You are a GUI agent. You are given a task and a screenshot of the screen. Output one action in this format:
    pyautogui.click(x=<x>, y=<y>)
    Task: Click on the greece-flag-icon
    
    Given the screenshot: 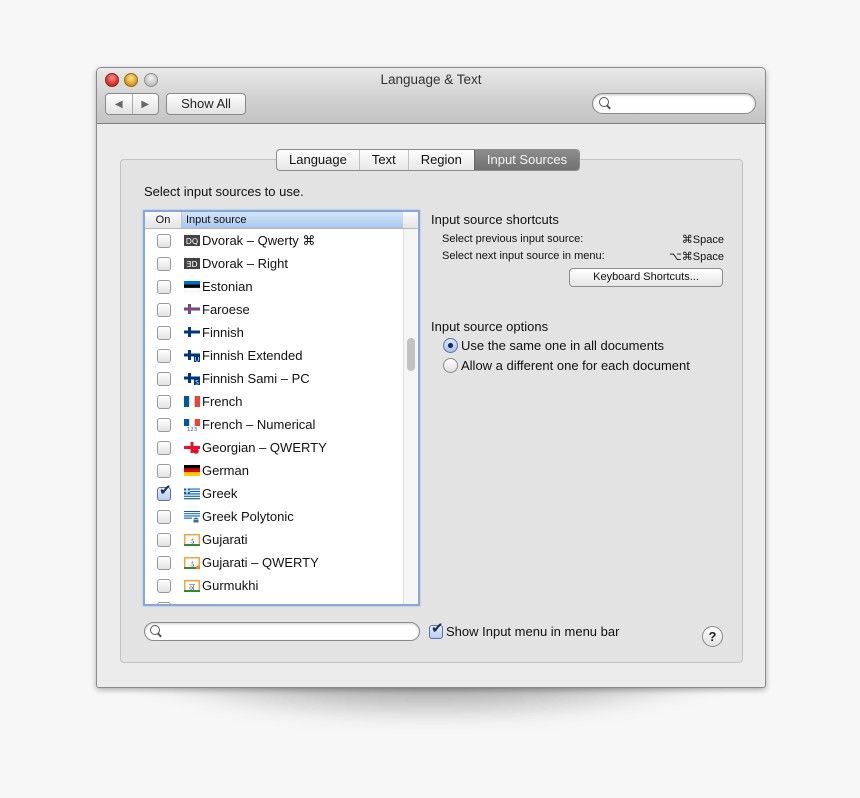 What is the action you would take?
    pyautogui.click(x=192, y=493)
    